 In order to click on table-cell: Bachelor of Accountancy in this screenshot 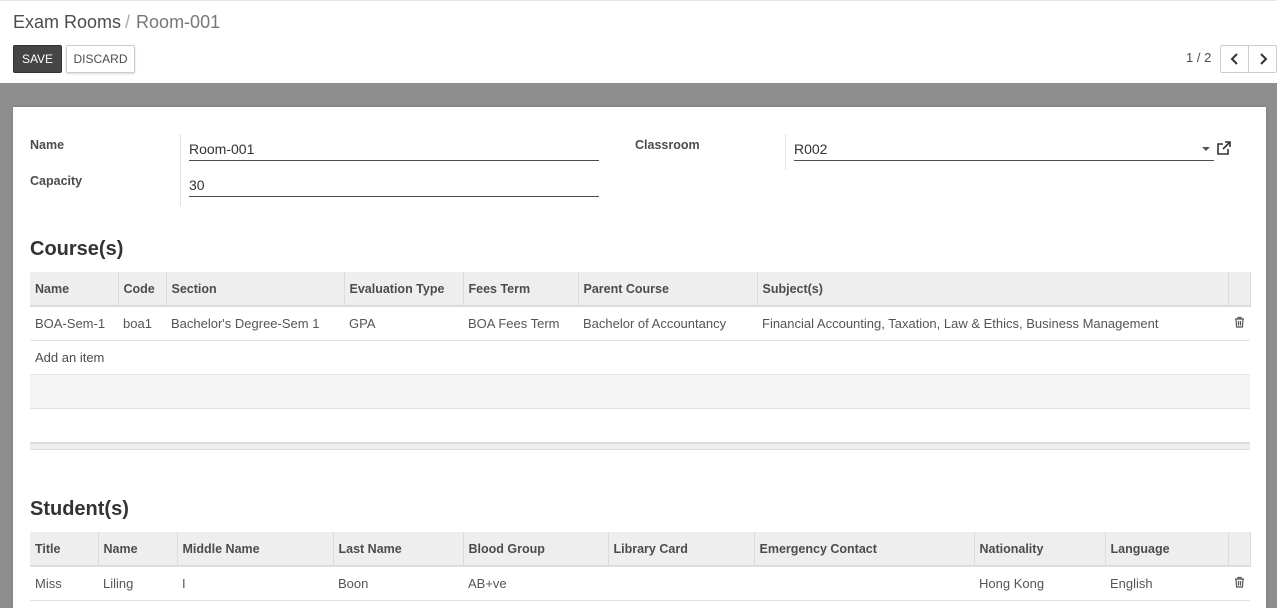, I will do `click(667, 323)`.